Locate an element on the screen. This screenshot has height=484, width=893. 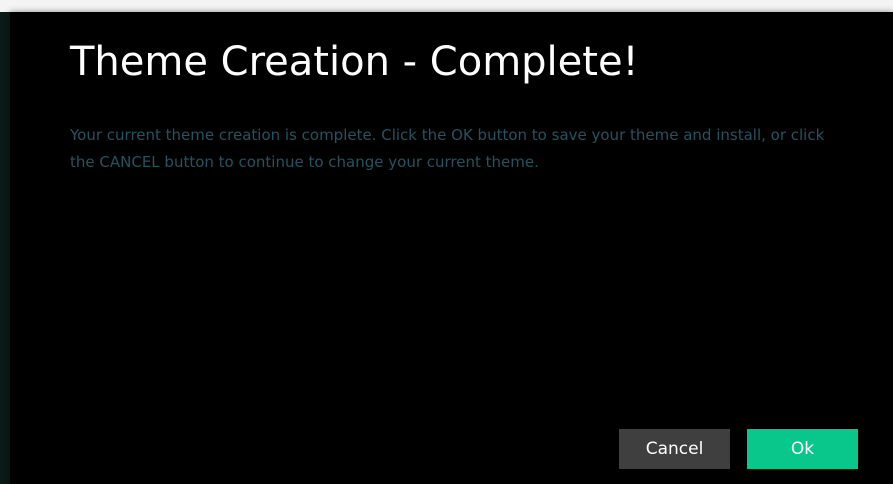
cancel-button: Cancel is located at coordinates (674, 449).